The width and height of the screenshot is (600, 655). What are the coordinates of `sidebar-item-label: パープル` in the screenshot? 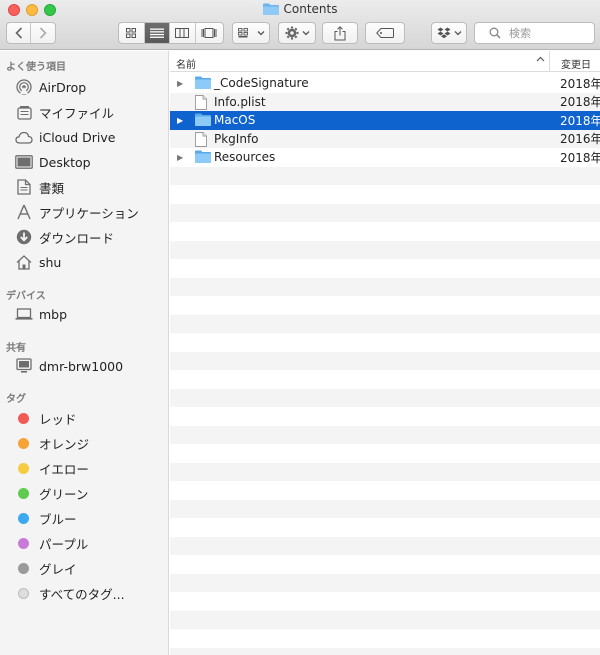 It's located at (64, 544).